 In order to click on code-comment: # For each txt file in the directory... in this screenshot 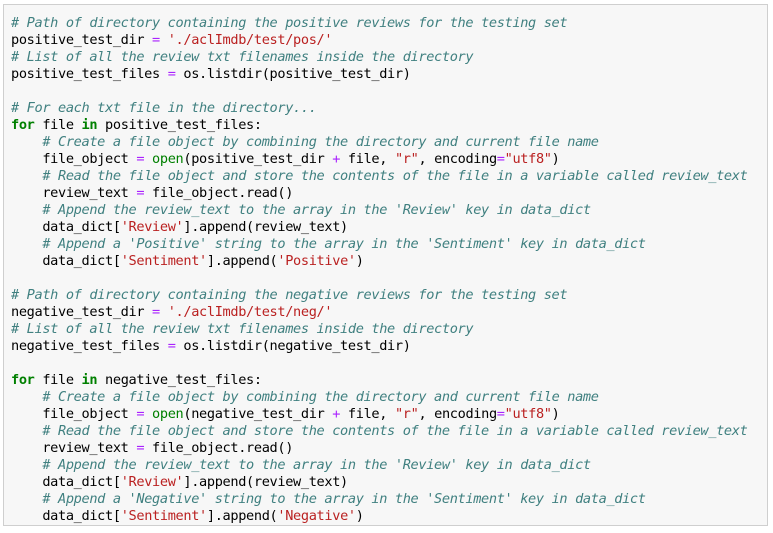, I will do `click(164, 108)`.